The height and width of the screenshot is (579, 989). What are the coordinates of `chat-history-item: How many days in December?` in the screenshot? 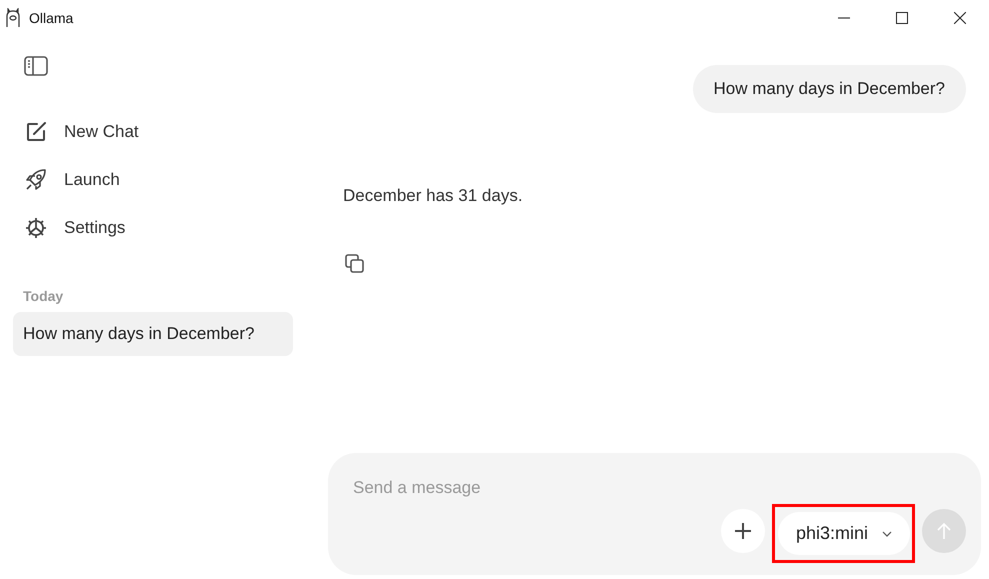 It's located at (153, 334).